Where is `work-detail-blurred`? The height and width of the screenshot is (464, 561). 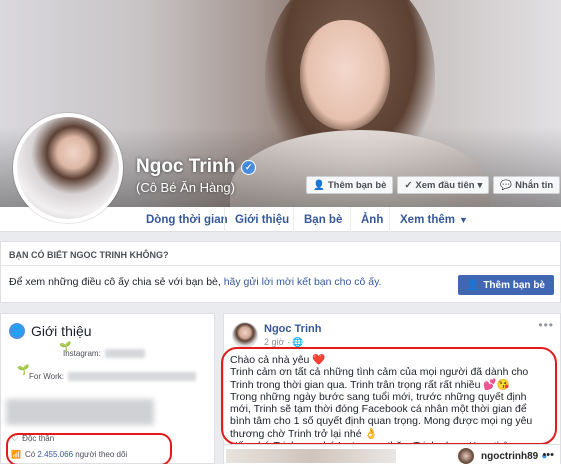
work-detail-blurred is located at coordinates (131, 376).